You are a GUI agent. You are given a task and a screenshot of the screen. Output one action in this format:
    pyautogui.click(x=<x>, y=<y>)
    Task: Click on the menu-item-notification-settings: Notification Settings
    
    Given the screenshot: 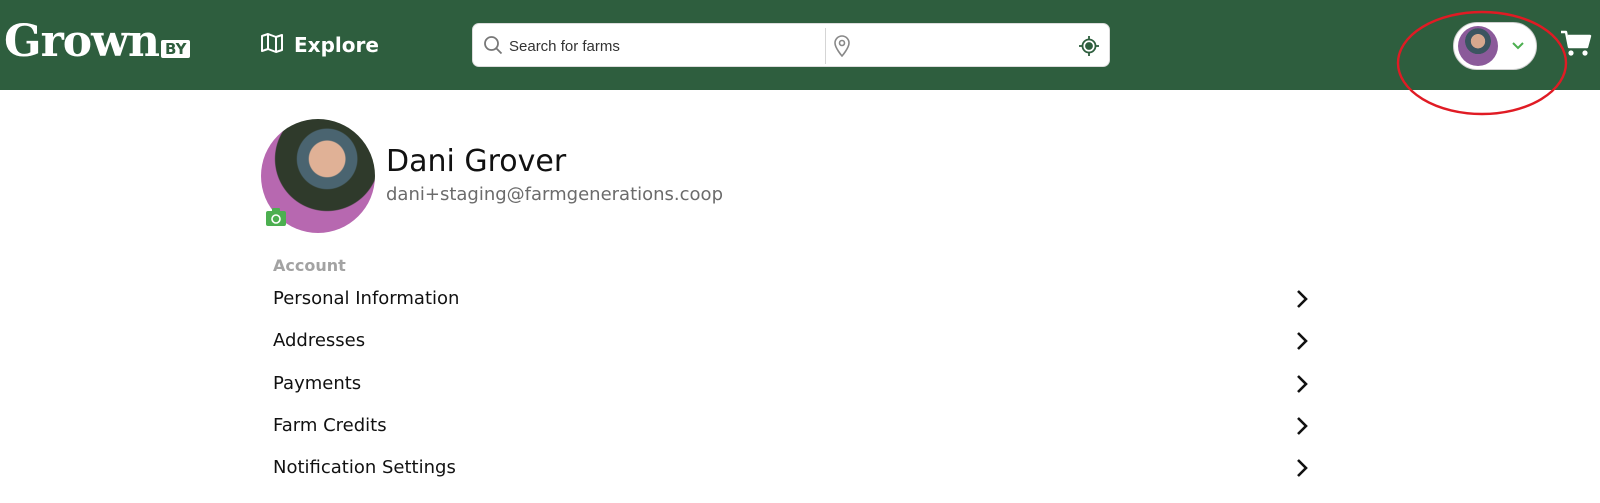 What is the action you would take?
    pyautogui.click(x=791, y=468)
    